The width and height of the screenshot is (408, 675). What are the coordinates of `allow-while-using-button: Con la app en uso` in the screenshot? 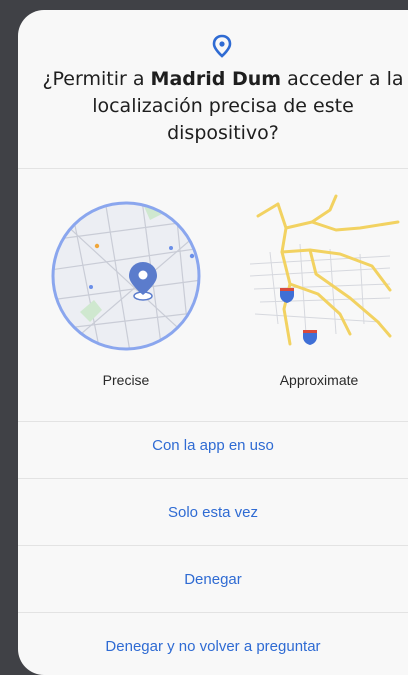 It's located at (213, 445).